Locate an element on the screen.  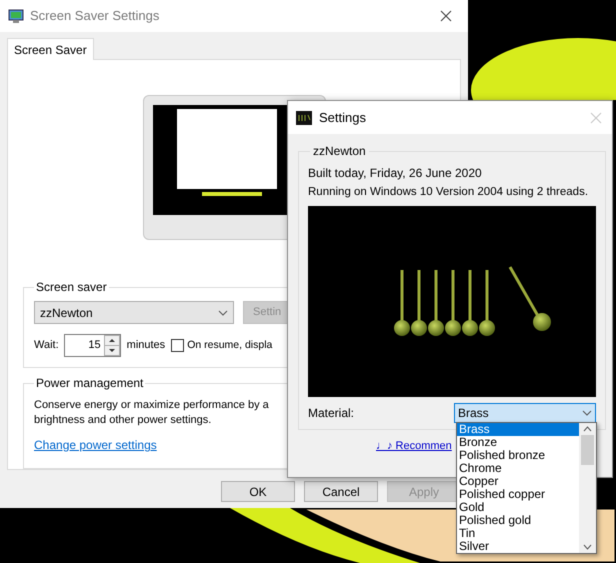
power-description: Conserve energy or maximize performance by a is located at coordinates (151, 405).